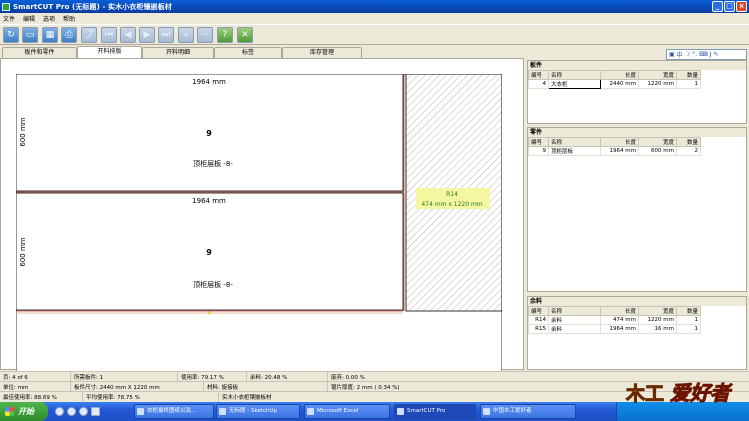 This screenshot has width=749, height=421. Describe the element at coordinates (225, 35) in the screenshot. I see `help-icon: ?` at that location.